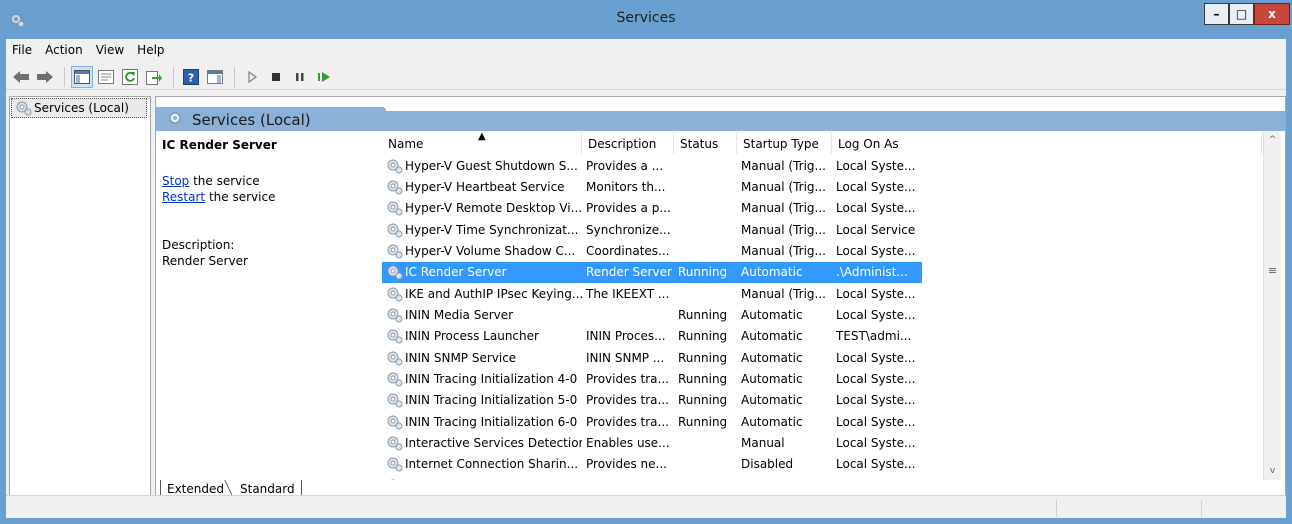  What do you see at coordinates (215, 77) in the screenshot?
I see `show-action-pane-icon` at bounding box center [215, 77].